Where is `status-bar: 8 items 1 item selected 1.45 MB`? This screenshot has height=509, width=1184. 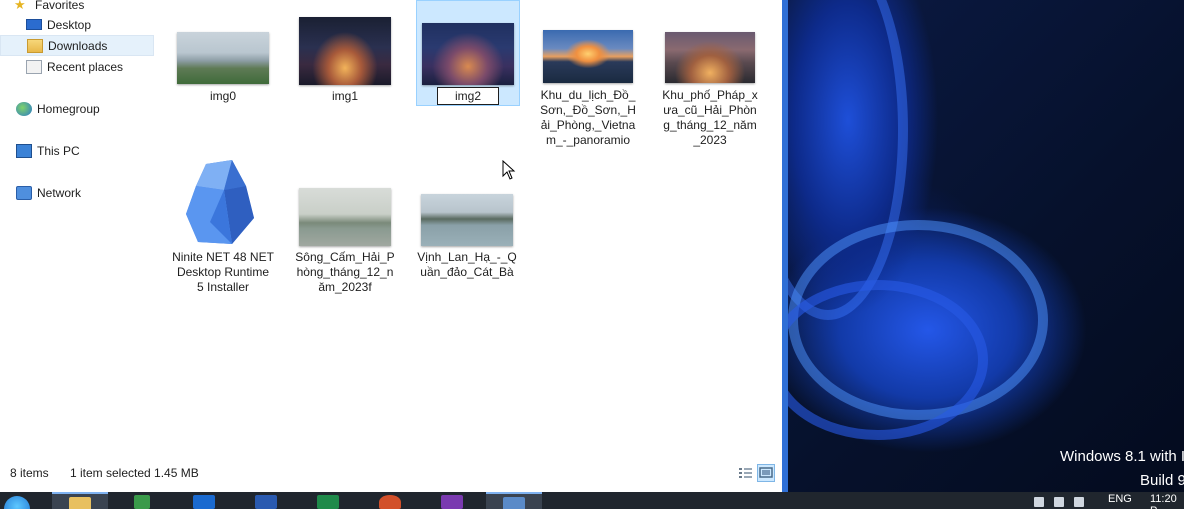
status-bar: 8 items 1 item selected 1.45 MB is located at coordinates (391, 473).